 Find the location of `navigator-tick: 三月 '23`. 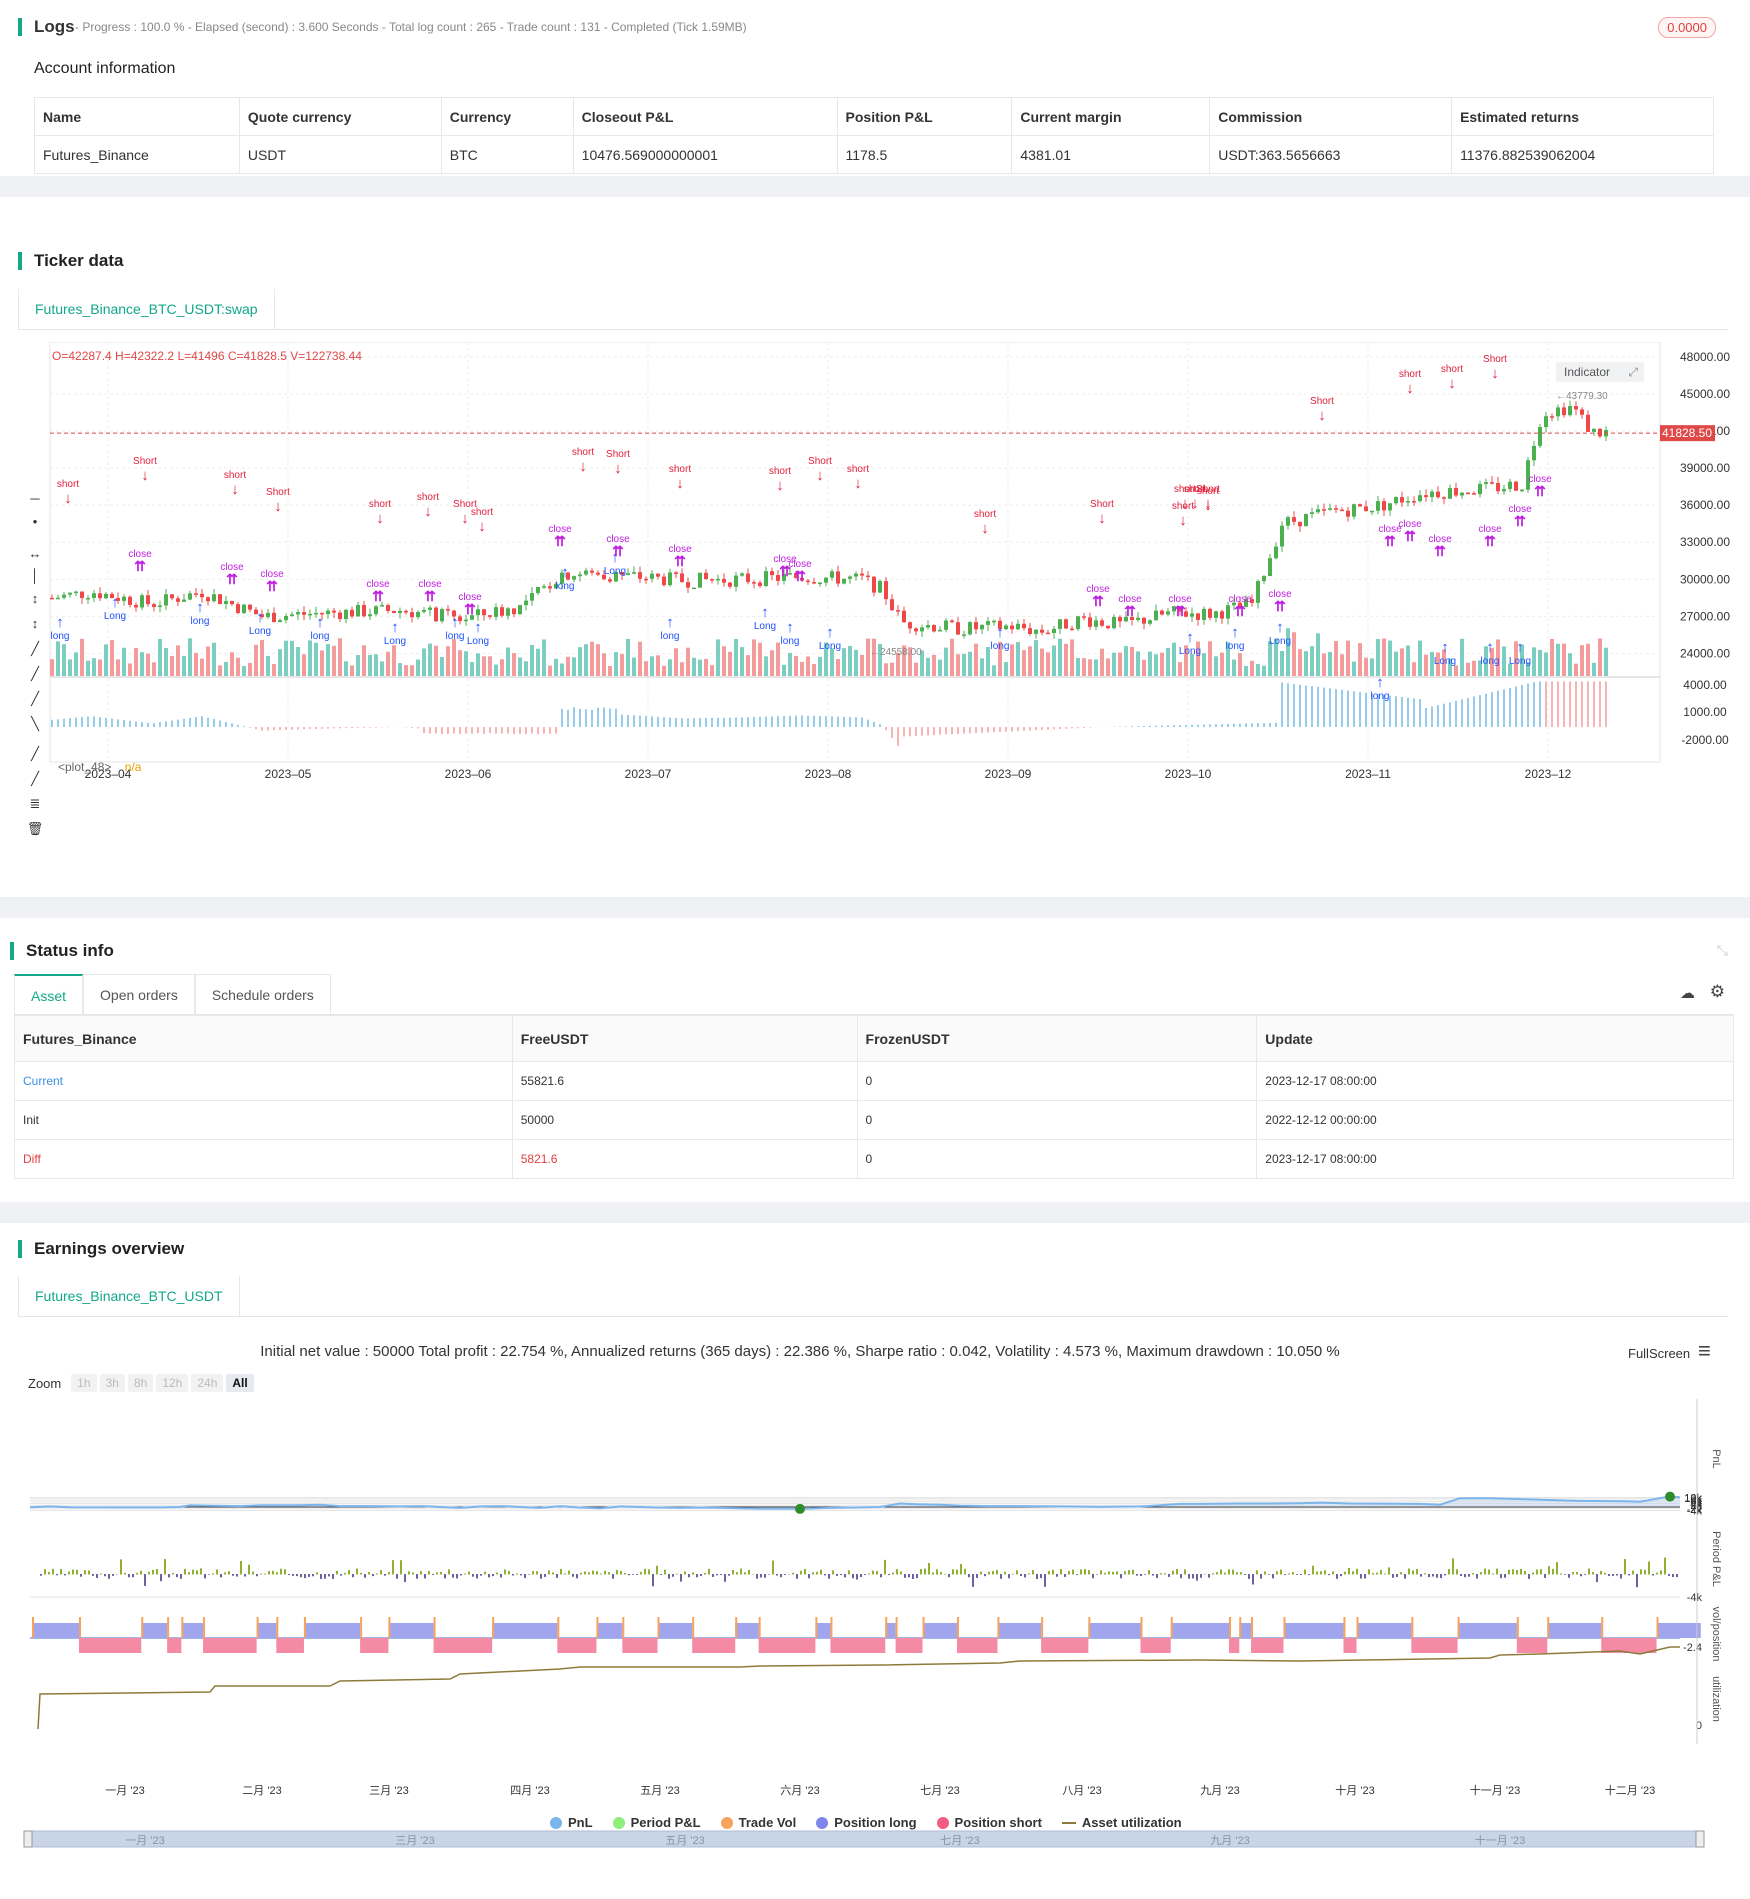

navigator-tick: 三月 '23 is located at coordinates (414, 1841).